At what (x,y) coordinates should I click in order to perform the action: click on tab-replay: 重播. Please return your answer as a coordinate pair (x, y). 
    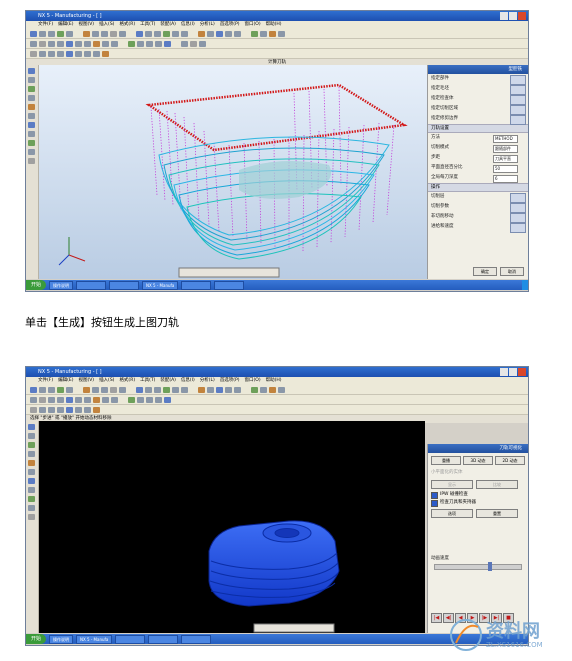
    Looking at the image, I should click on (446, 460).